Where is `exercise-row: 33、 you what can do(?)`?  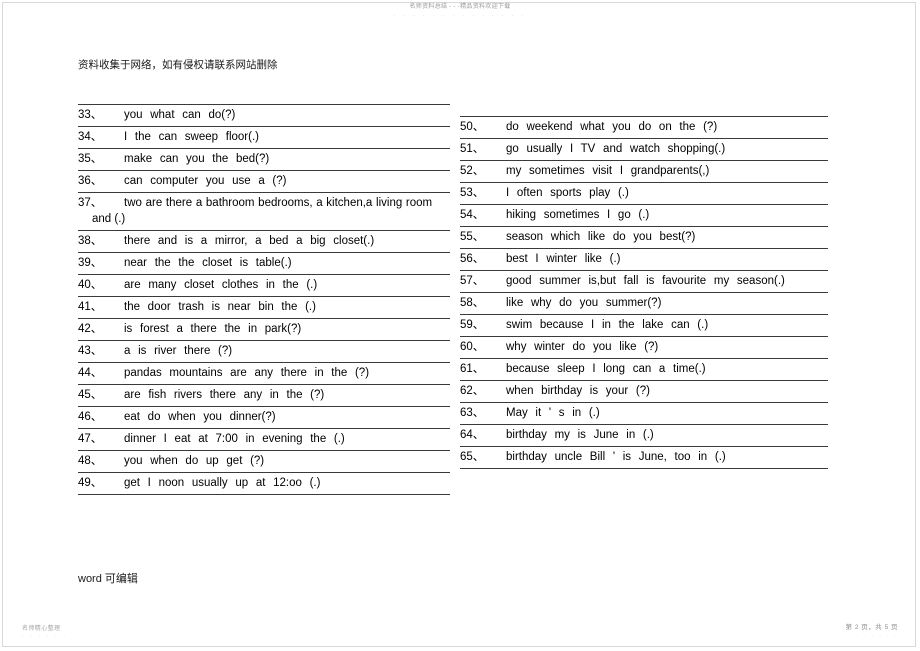
exercise-row: 33、 you what can do(?) is located at coordinates (264, 115).